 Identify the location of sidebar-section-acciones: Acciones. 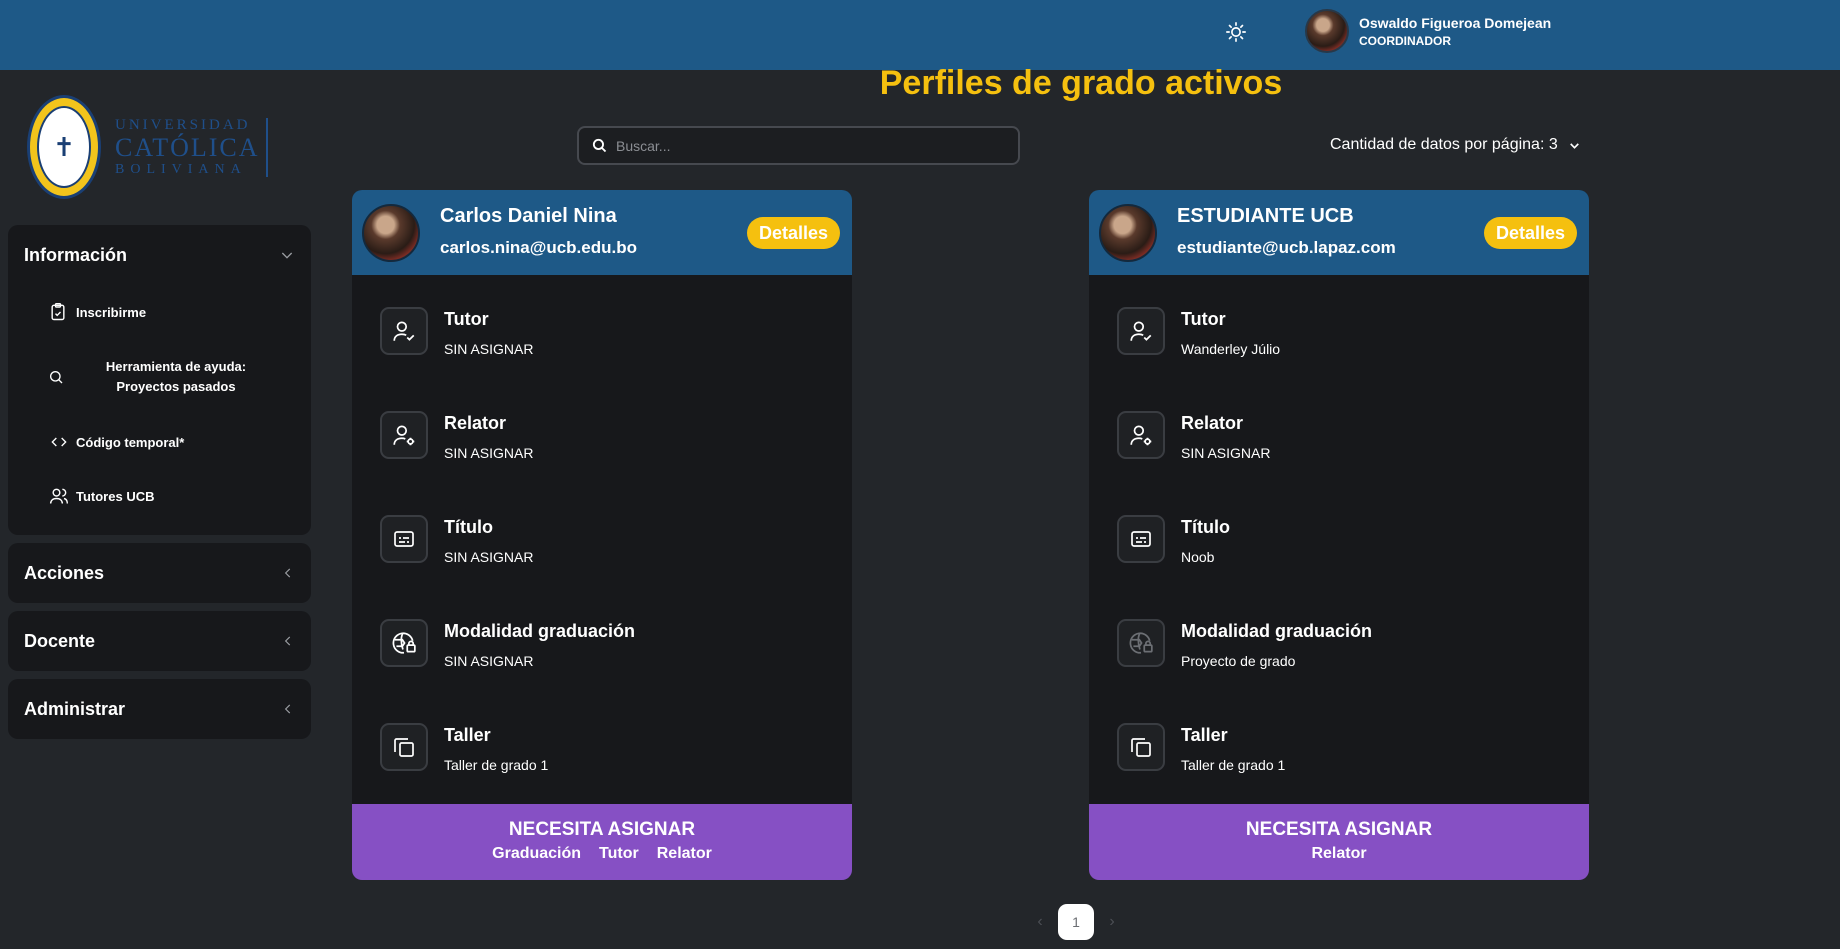
(159, 573).